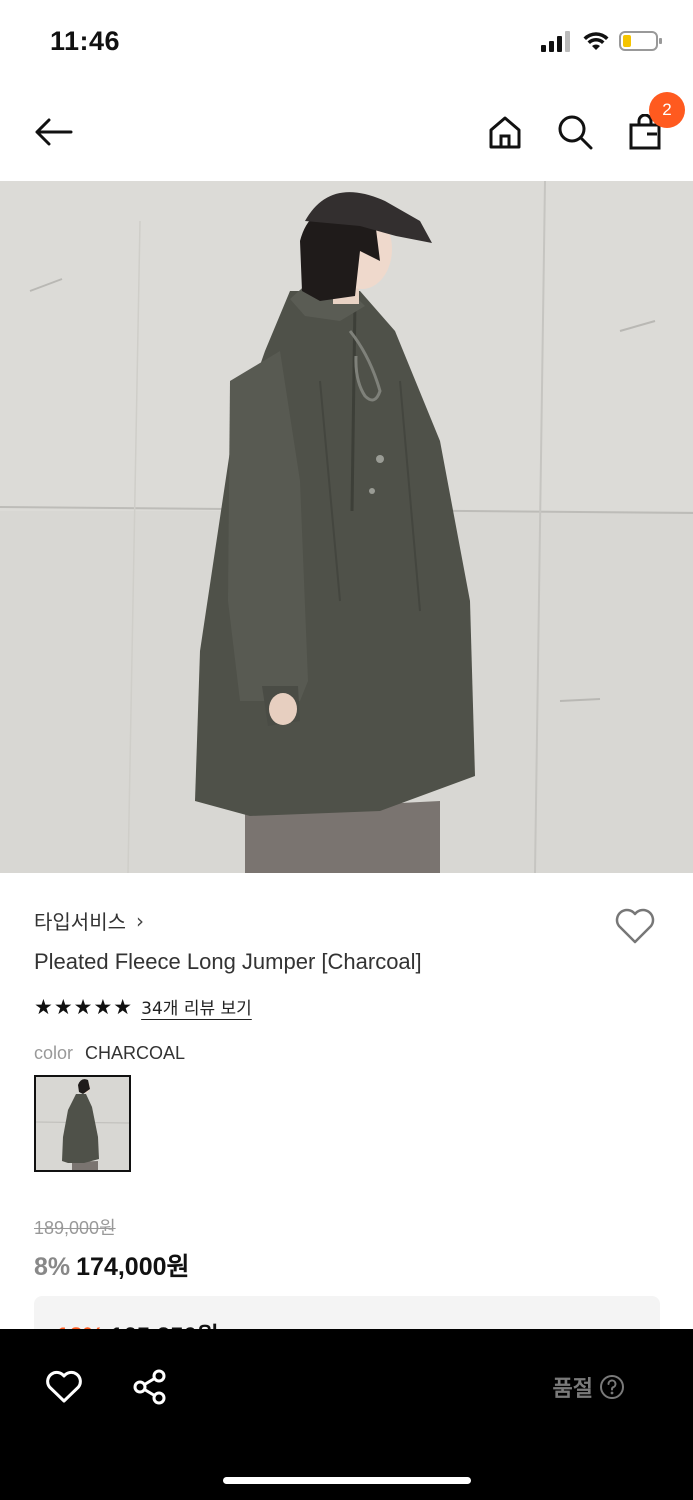  I want to click on review-link: 34개 리뷰 보기, so click(196, 1006).